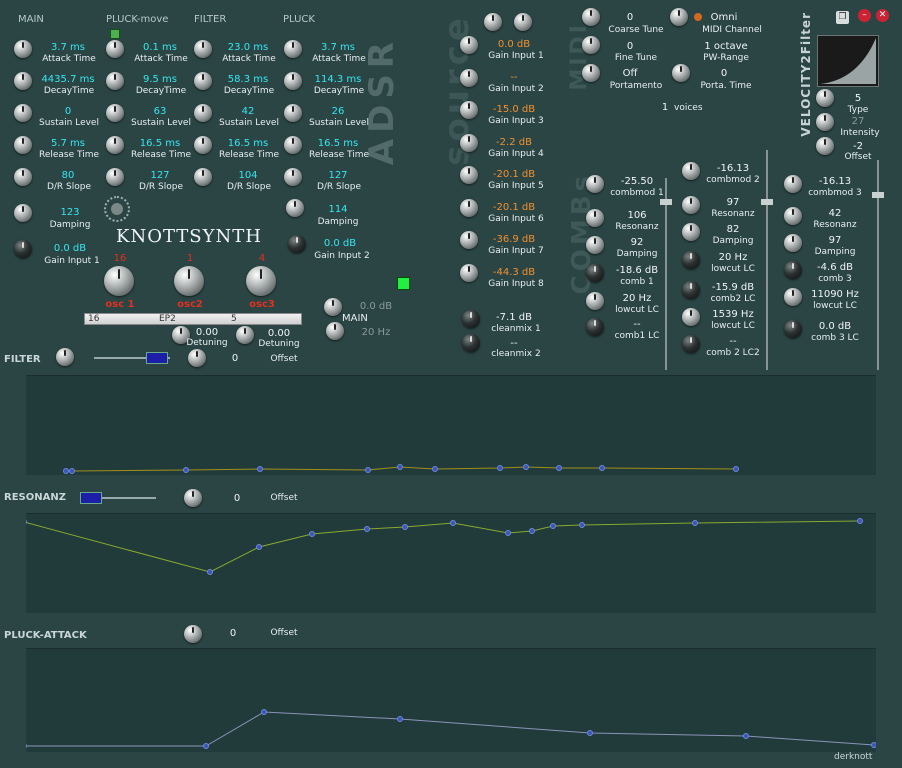 The width and height of the screenshot is (902, 768). Describe the element at coordinates (193, 319) in the screenshot. I see `osc-bar: 16 EP2 5` at that location.